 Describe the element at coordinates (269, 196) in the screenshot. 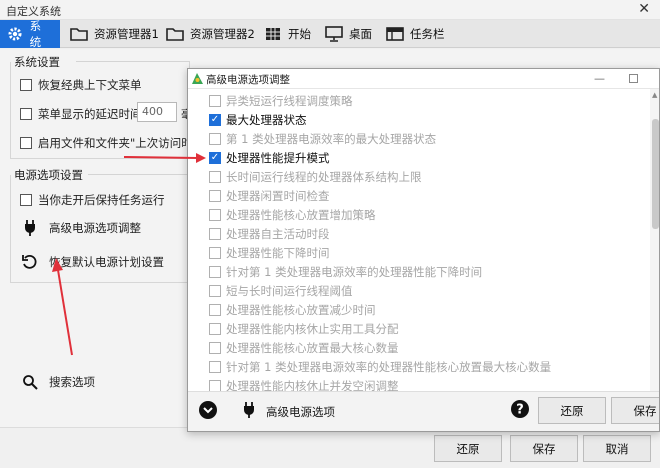

I see `power-setting-item: 处理器闲置时间检查` at that location.